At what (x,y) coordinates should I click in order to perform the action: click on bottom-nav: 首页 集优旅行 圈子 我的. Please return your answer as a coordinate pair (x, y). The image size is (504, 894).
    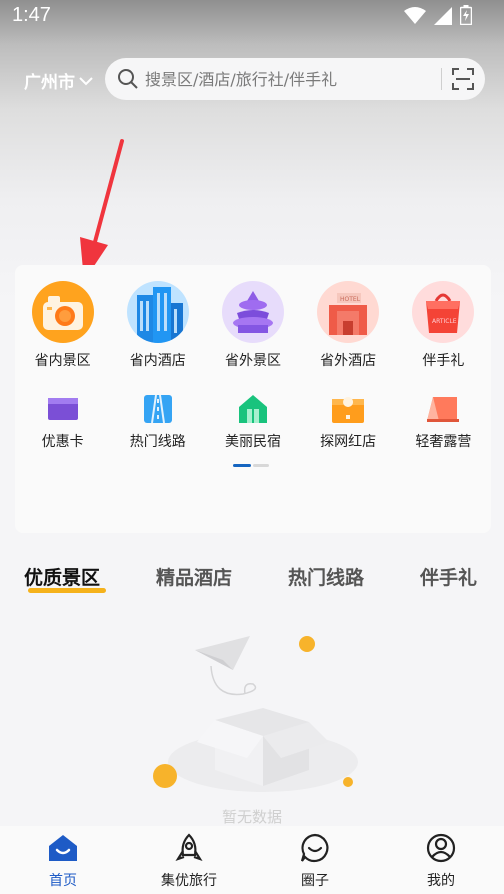
    Looking at the image, I should click on (252, 860).